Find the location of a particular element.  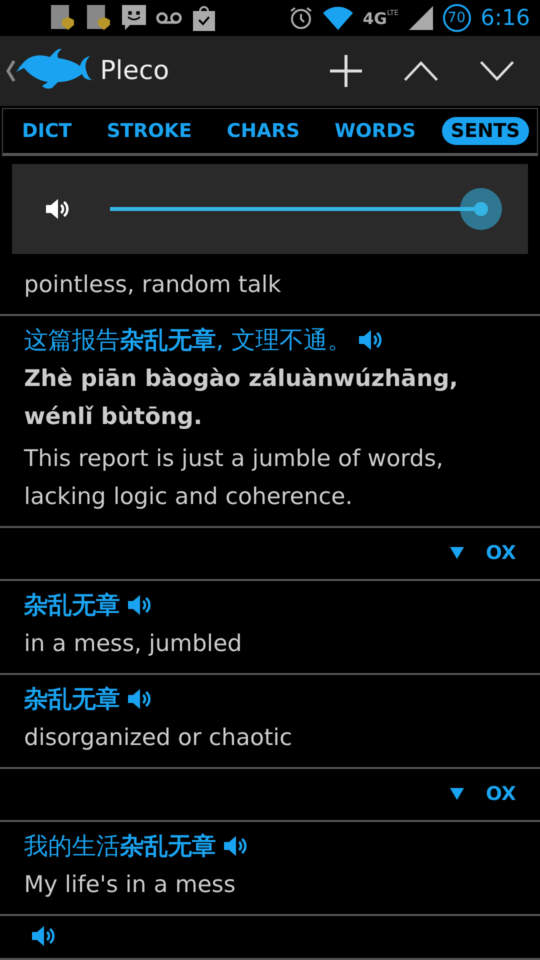

pinyin-text: Zhè piān bàogào záluànwúzhāng, wénlǐ bùtōng. is located at coordinates (242, 398).